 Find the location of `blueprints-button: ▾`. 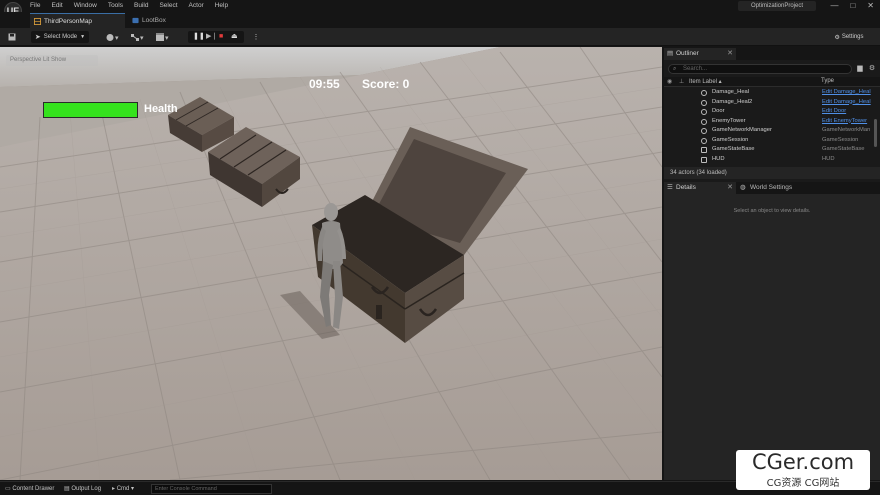

blueprints-button: ▾ is located at coordinates (138, 37).